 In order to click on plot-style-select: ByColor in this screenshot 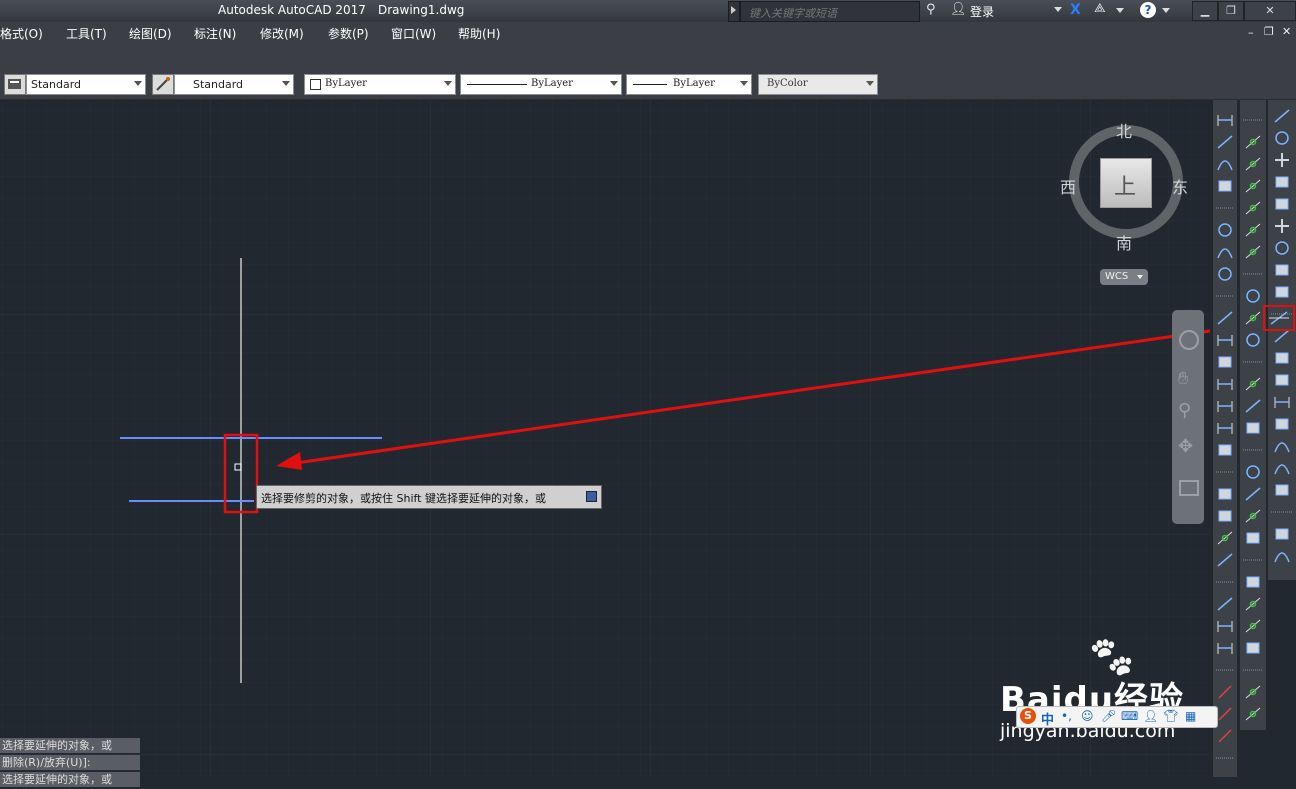, I will do `click(818, 84)`.